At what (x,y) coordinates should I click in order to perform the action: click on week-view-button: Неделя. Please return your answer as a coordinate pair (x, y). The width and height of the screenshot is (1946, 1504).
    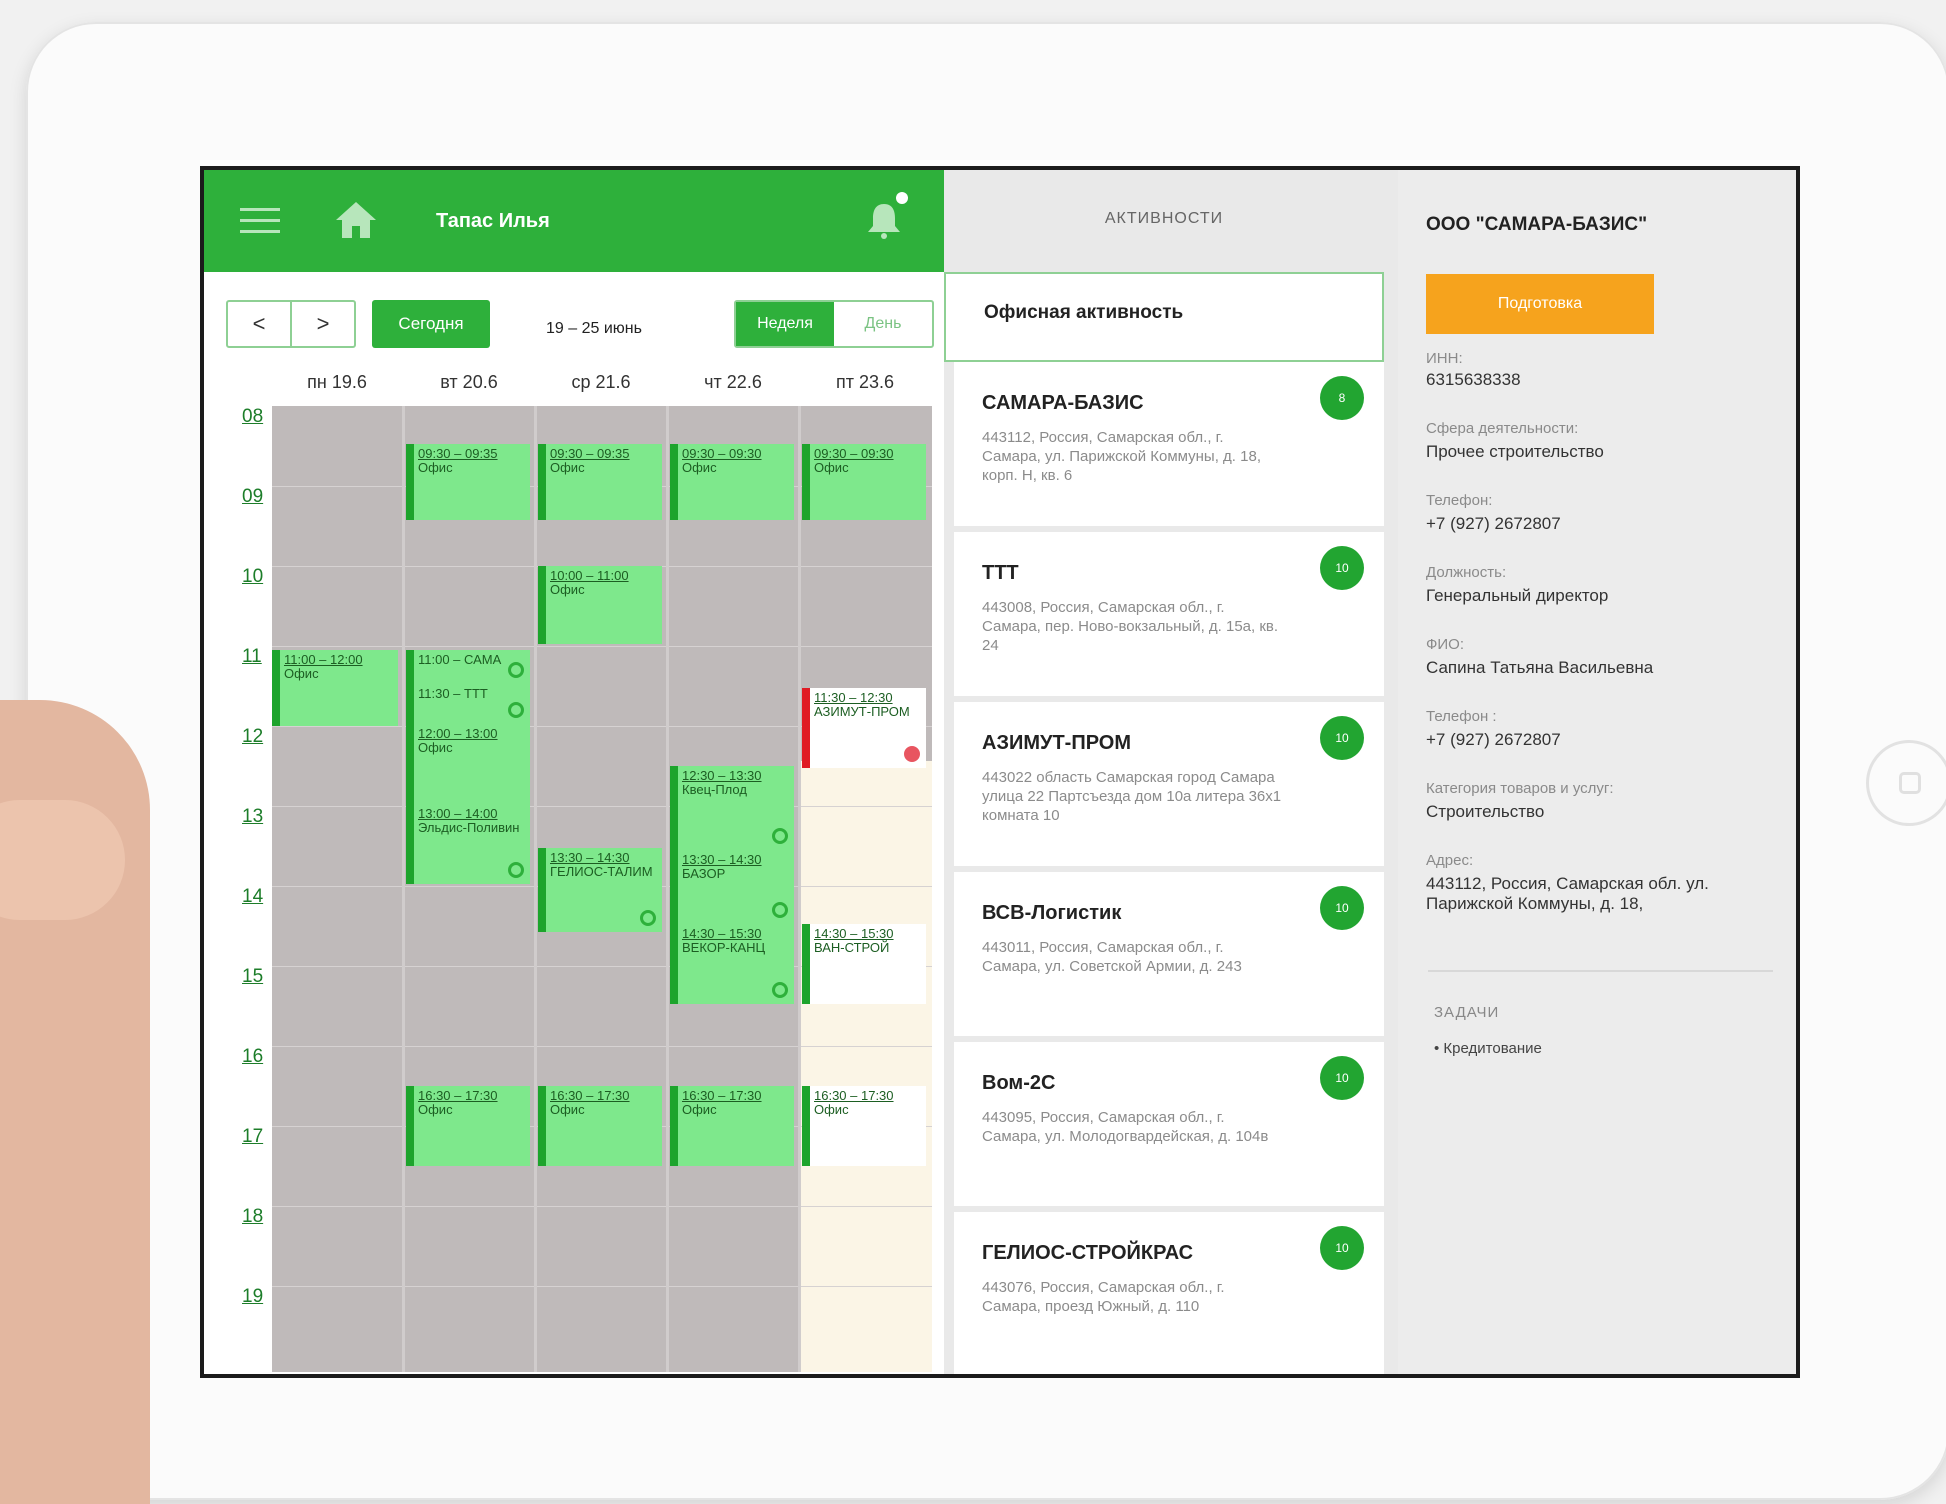
    Looking at the image, I should click on (785, 324).